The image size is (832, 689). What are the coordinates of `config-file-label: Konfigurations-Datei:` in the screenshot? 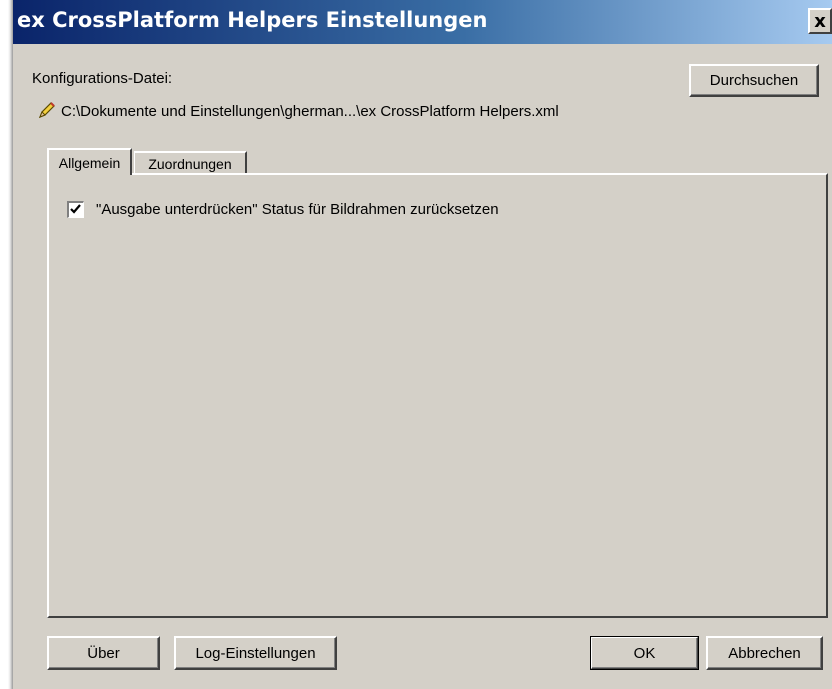 It's located at (102, 78).